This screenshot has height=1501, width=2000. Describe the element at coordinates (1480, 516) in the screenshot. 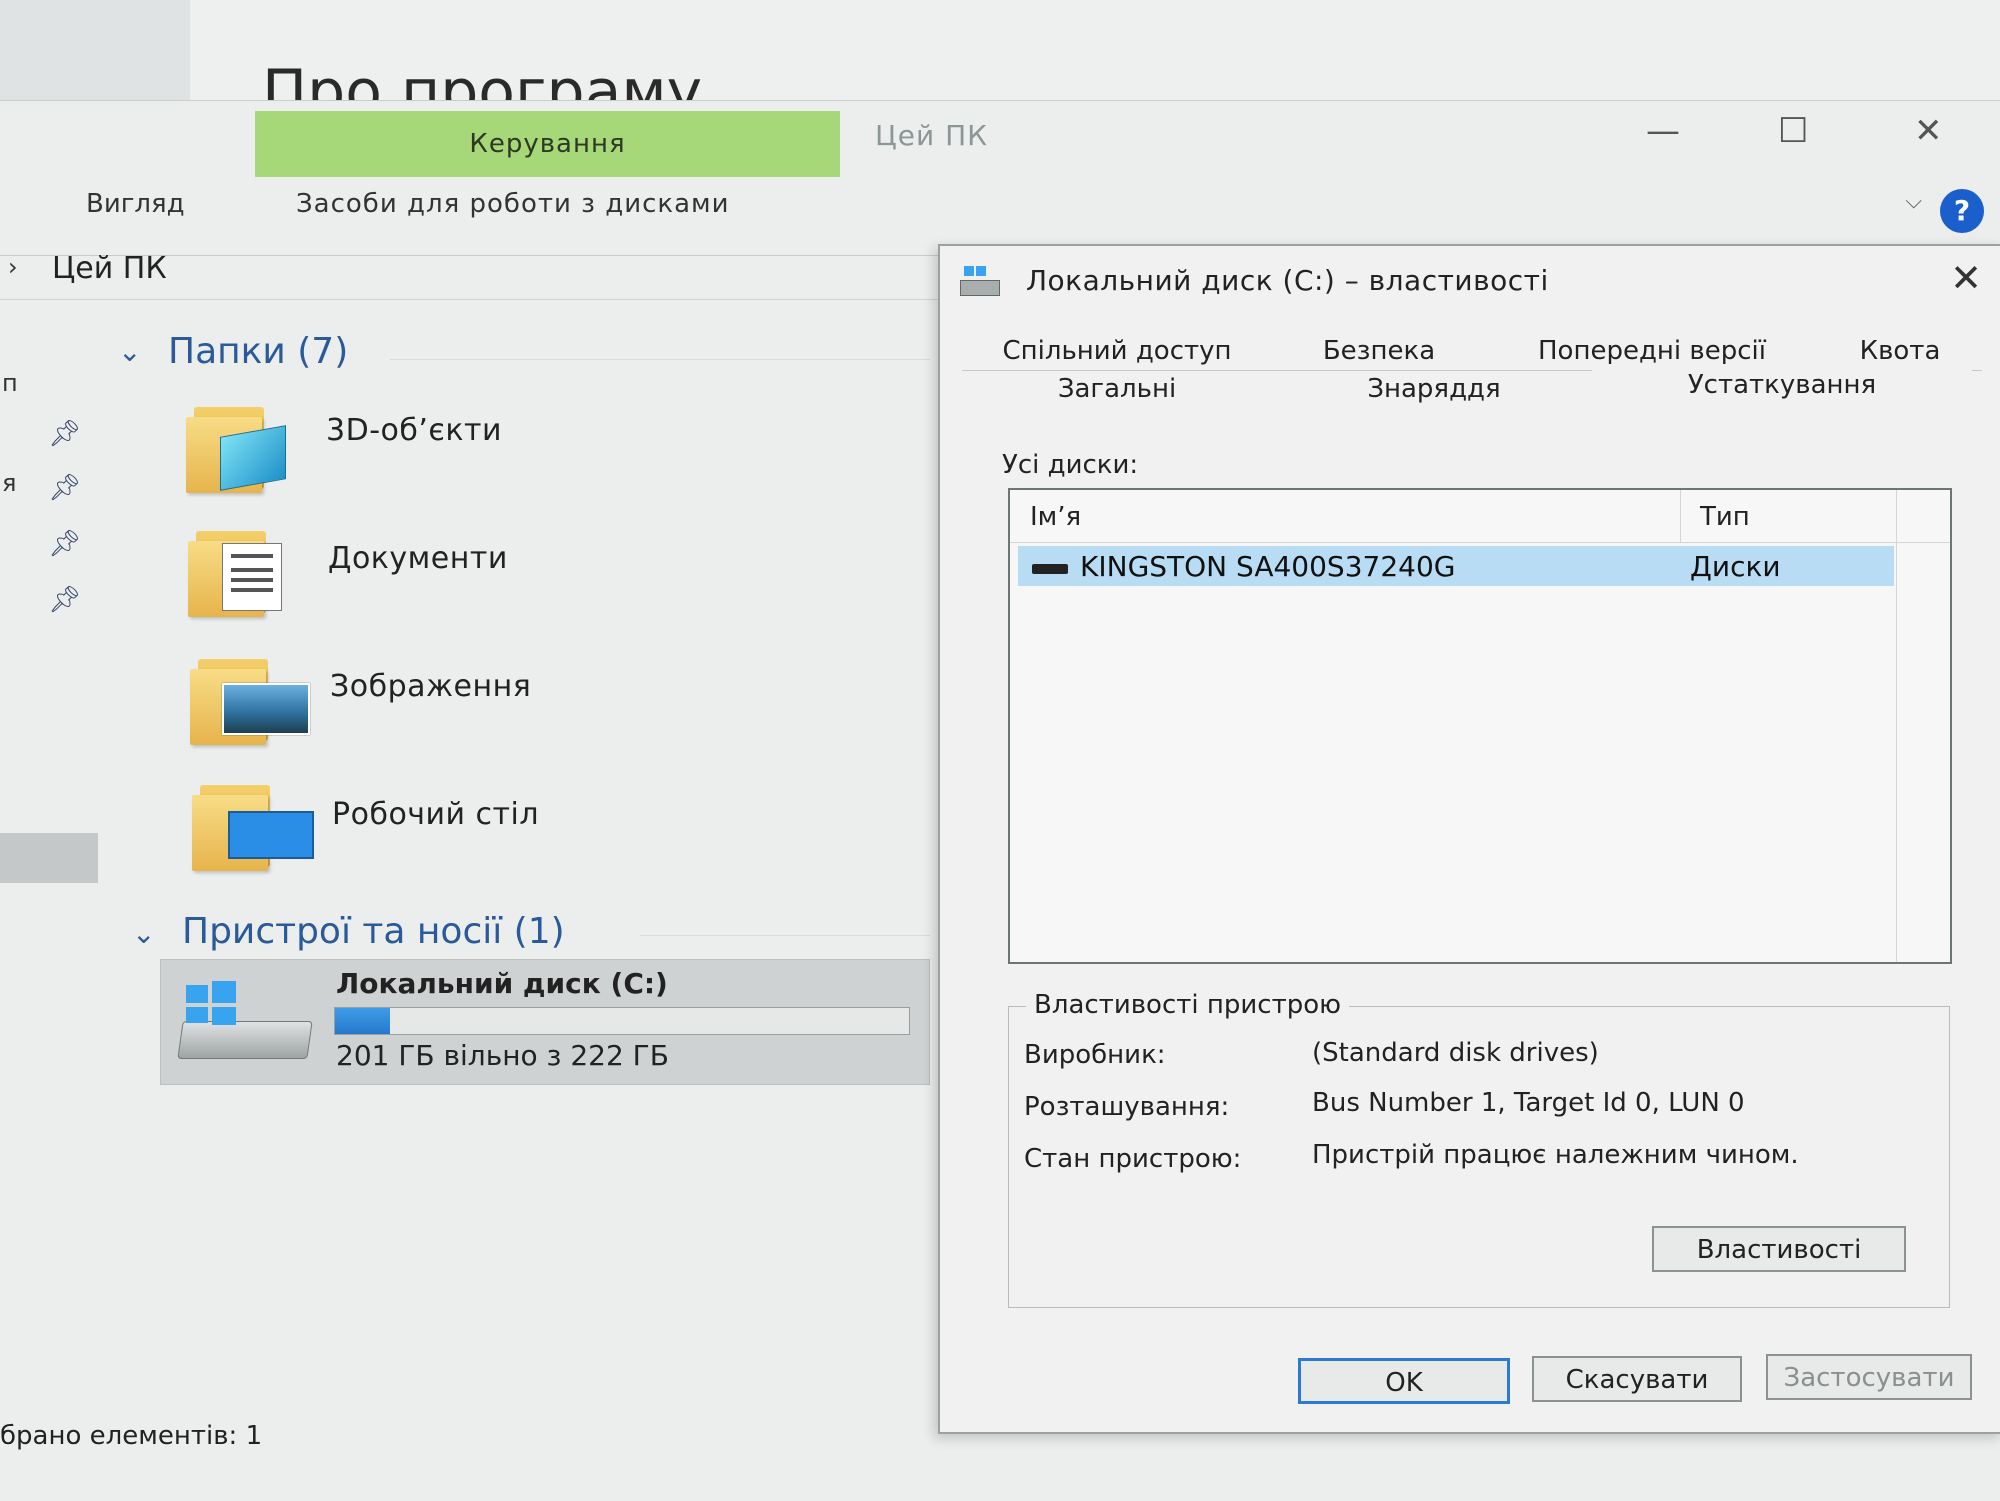

I see `list-header` at that location.